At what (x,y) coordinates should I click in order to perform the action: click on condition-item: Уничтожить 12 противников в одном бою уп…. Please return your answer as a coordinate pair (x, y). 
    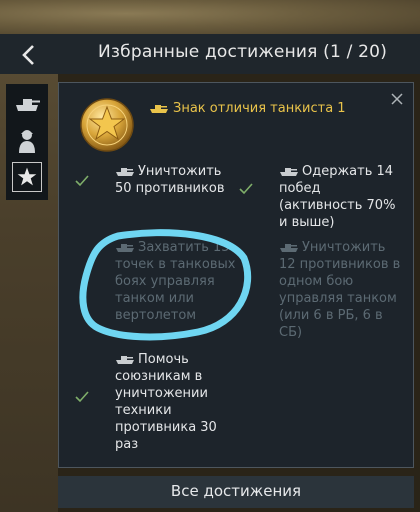
    Looking at the image, I should click on (340, 290).